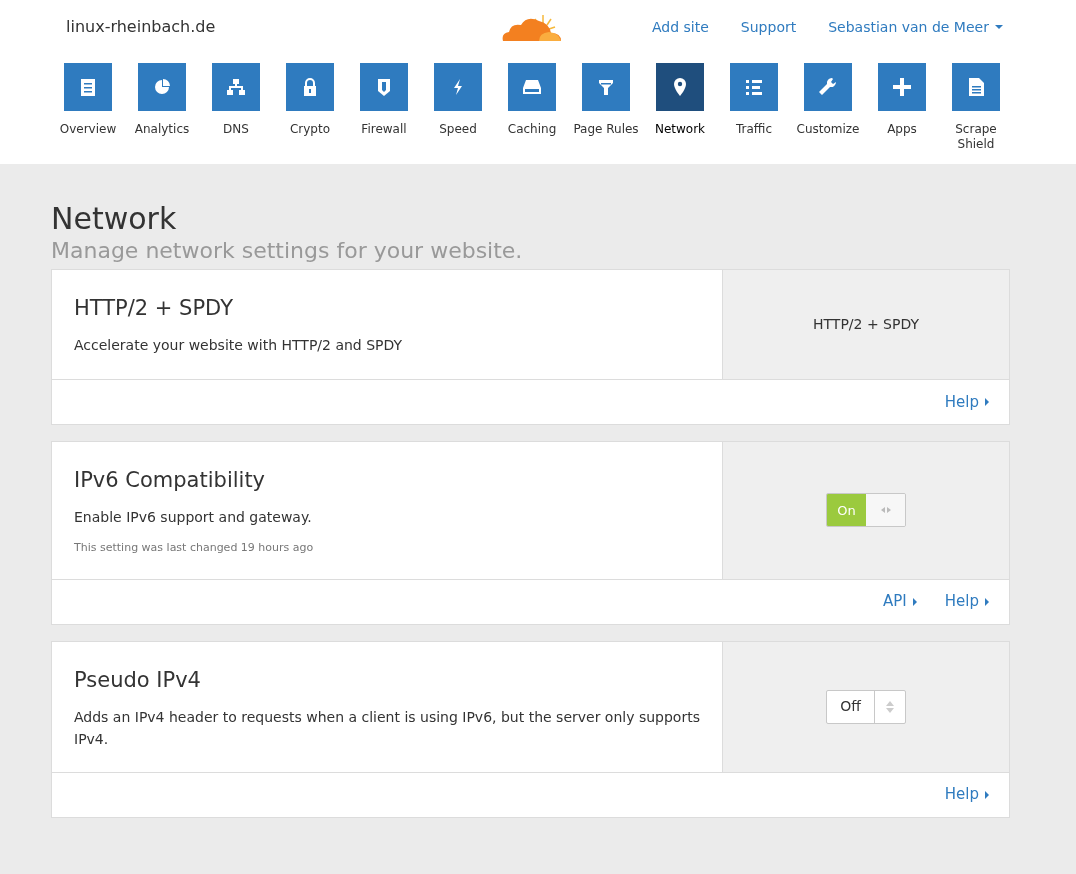 The height and width of the screenshot is (874, 1076). Describe the element at coordinates (866, 324) in the screenshot. I see `setting-value: HTTP/2 + SPDY` at that location.